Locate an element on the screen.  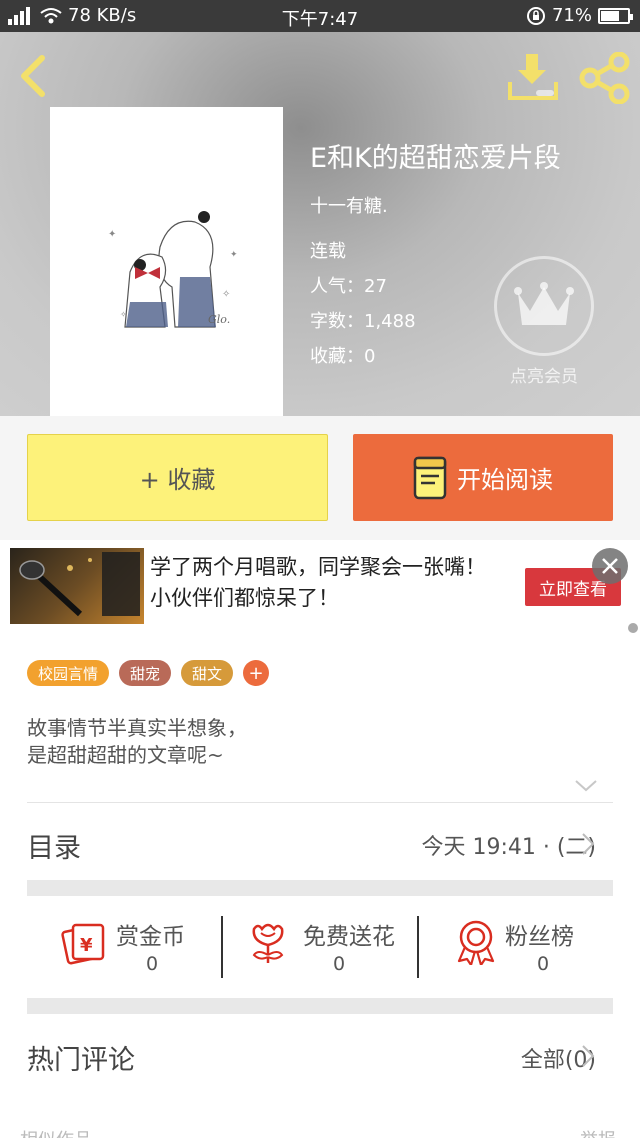
tag-campus-romance: 校园言情 is located at coordinates (68, 673).